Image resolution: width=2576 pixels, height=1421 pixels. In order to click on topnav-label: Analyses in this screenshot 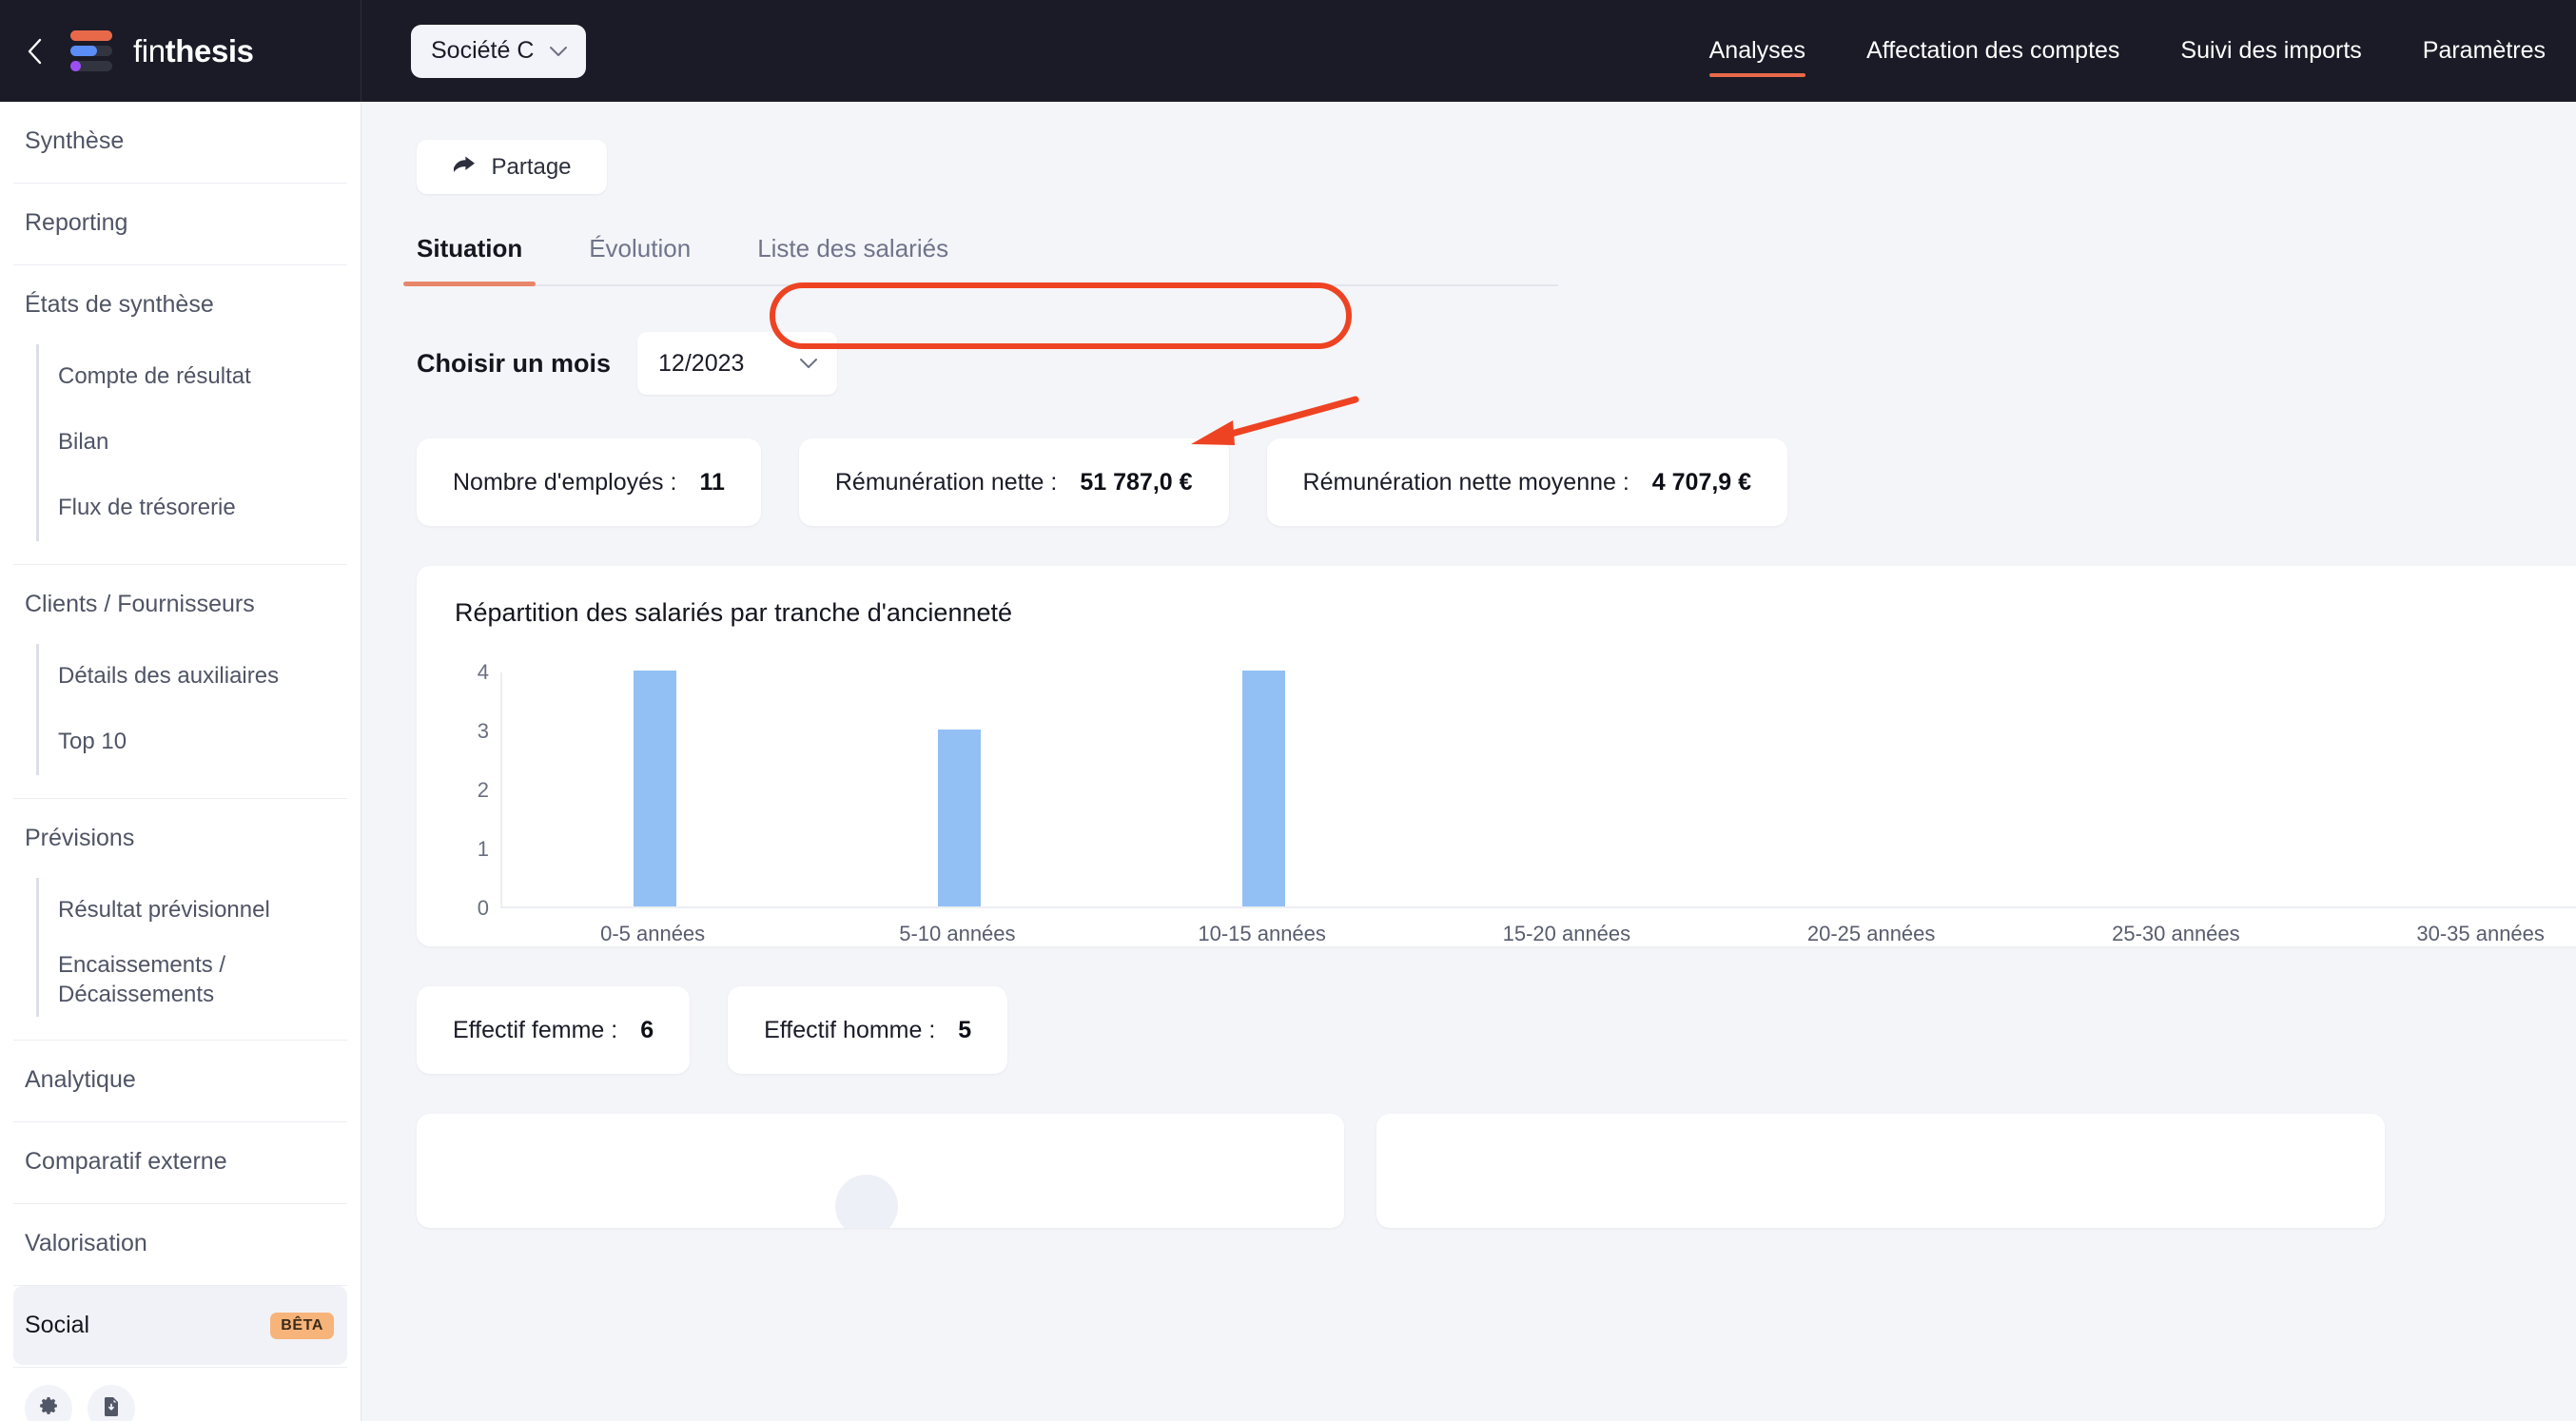, I will do `click(1757, 50)`.